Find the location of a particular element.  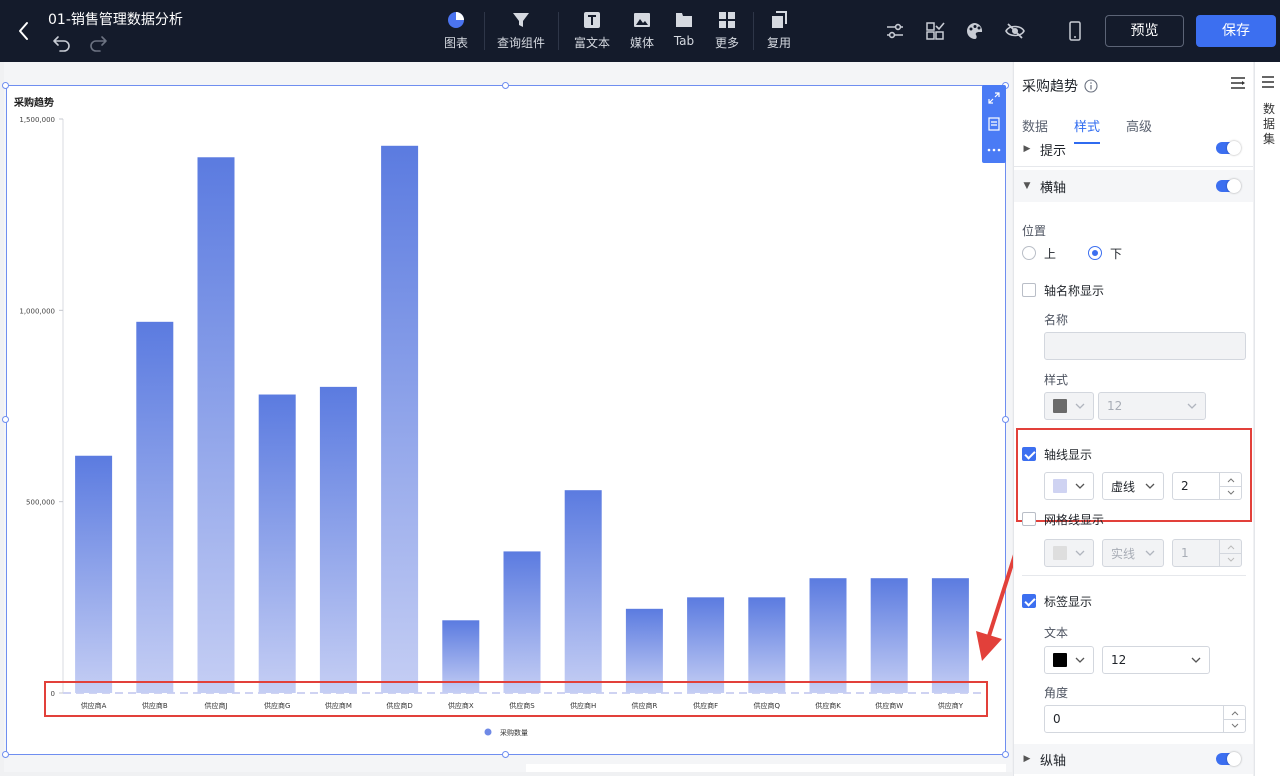

info-icon is located at coordinates (1091, 86).